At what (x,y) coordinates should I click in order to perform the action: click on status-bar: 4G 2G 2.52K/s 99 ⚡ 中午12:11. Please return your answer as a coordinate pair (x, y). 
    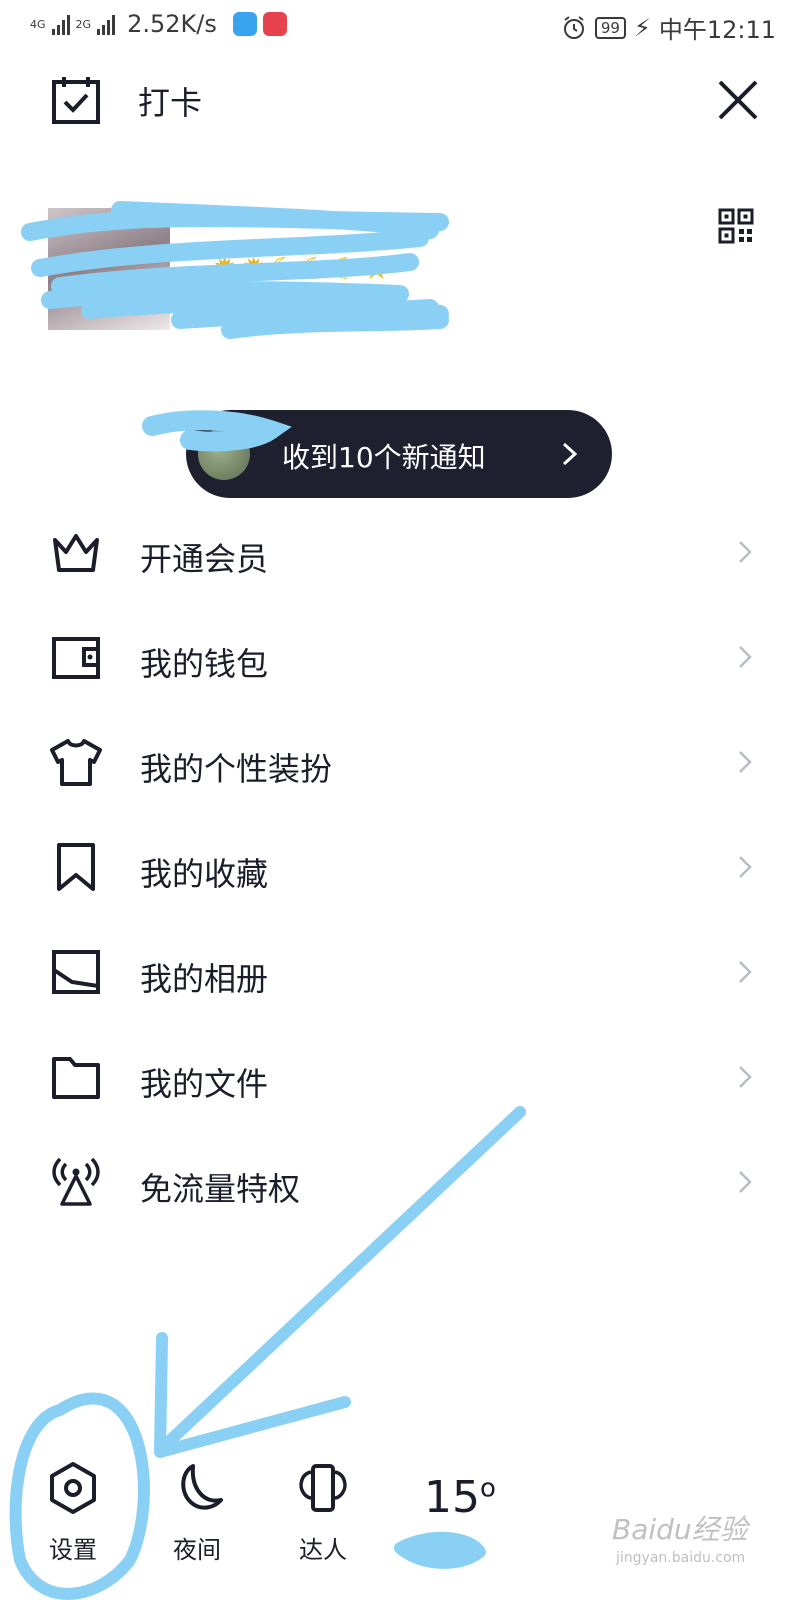
    Looking at the image, I should click on (400, 27).